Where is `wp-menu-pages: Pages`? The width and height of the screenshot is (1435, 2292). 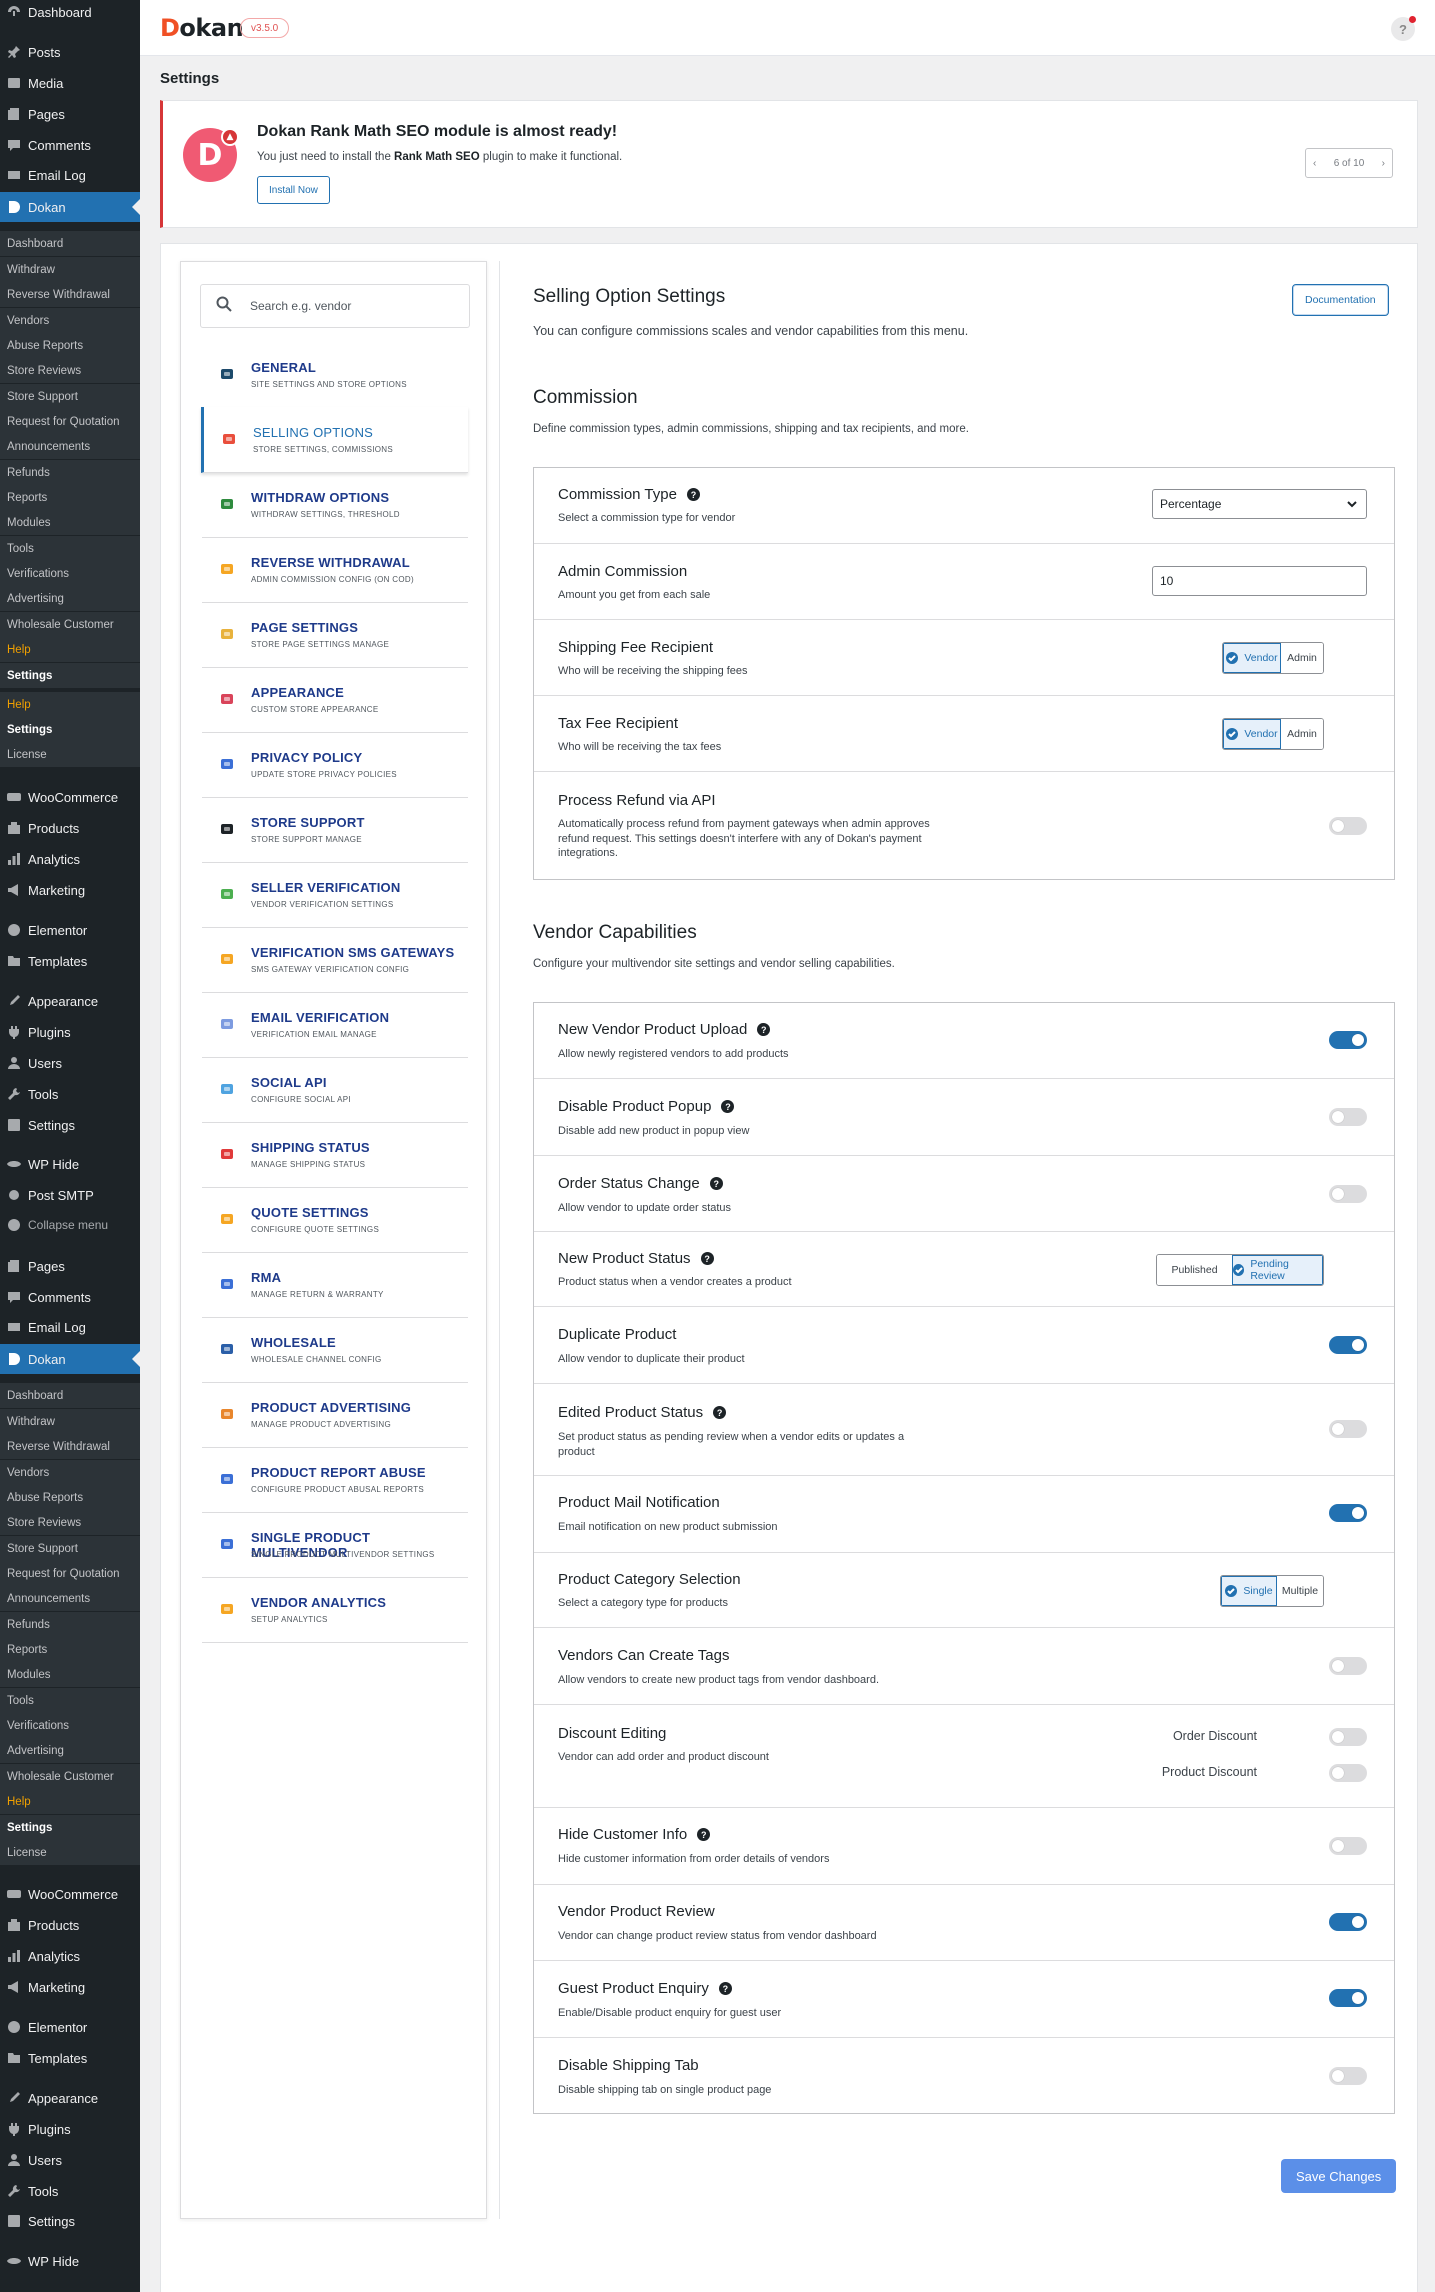
wp-menu-pages: Pages is located at coordinates (70, 114).